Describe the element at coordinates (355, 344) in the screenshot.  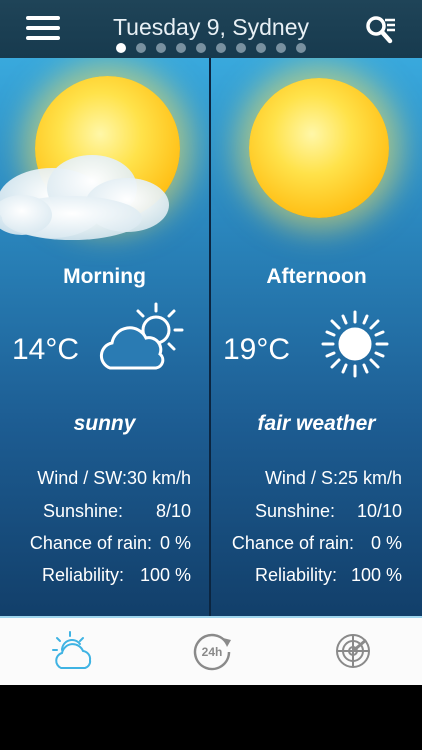
I see `sun-icon` at that location.